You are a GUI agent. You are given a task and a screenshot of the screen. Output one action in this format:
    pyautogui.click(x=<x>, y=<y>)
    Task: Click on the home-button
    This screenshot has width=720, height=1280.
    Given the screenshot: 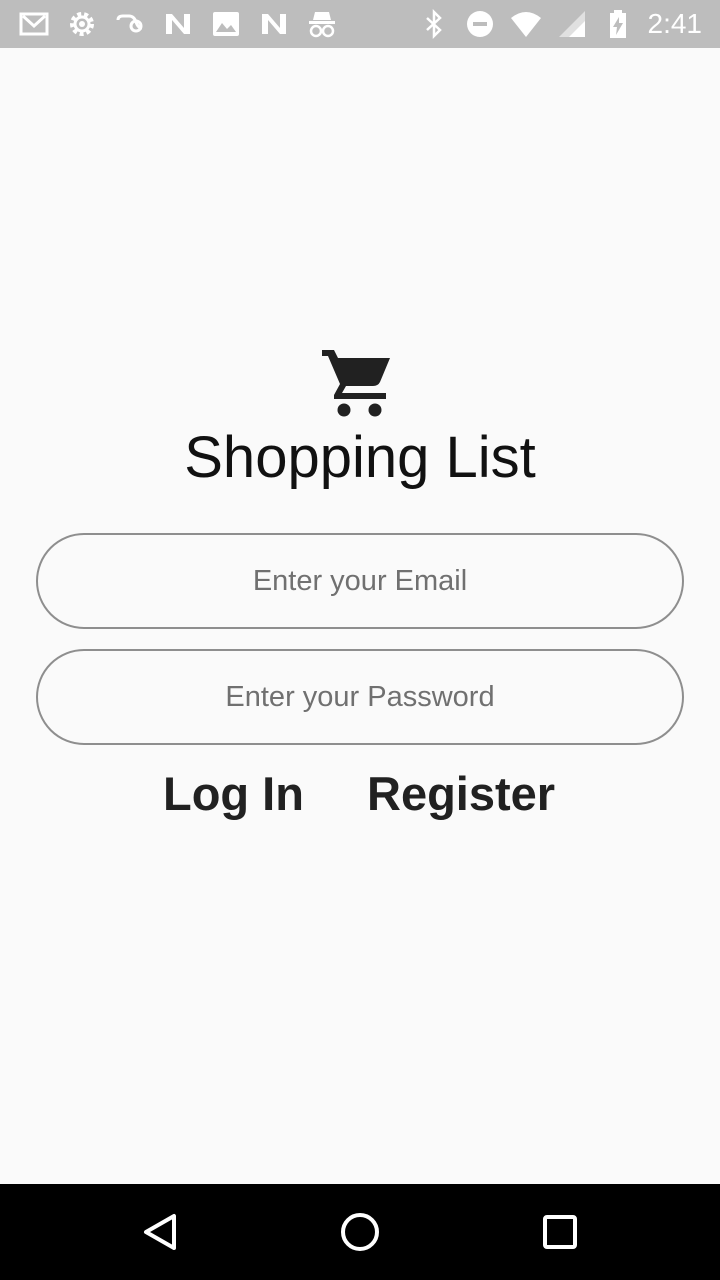 What is the action you would take?
    pyautogui.click(x=360, y=1232)
    